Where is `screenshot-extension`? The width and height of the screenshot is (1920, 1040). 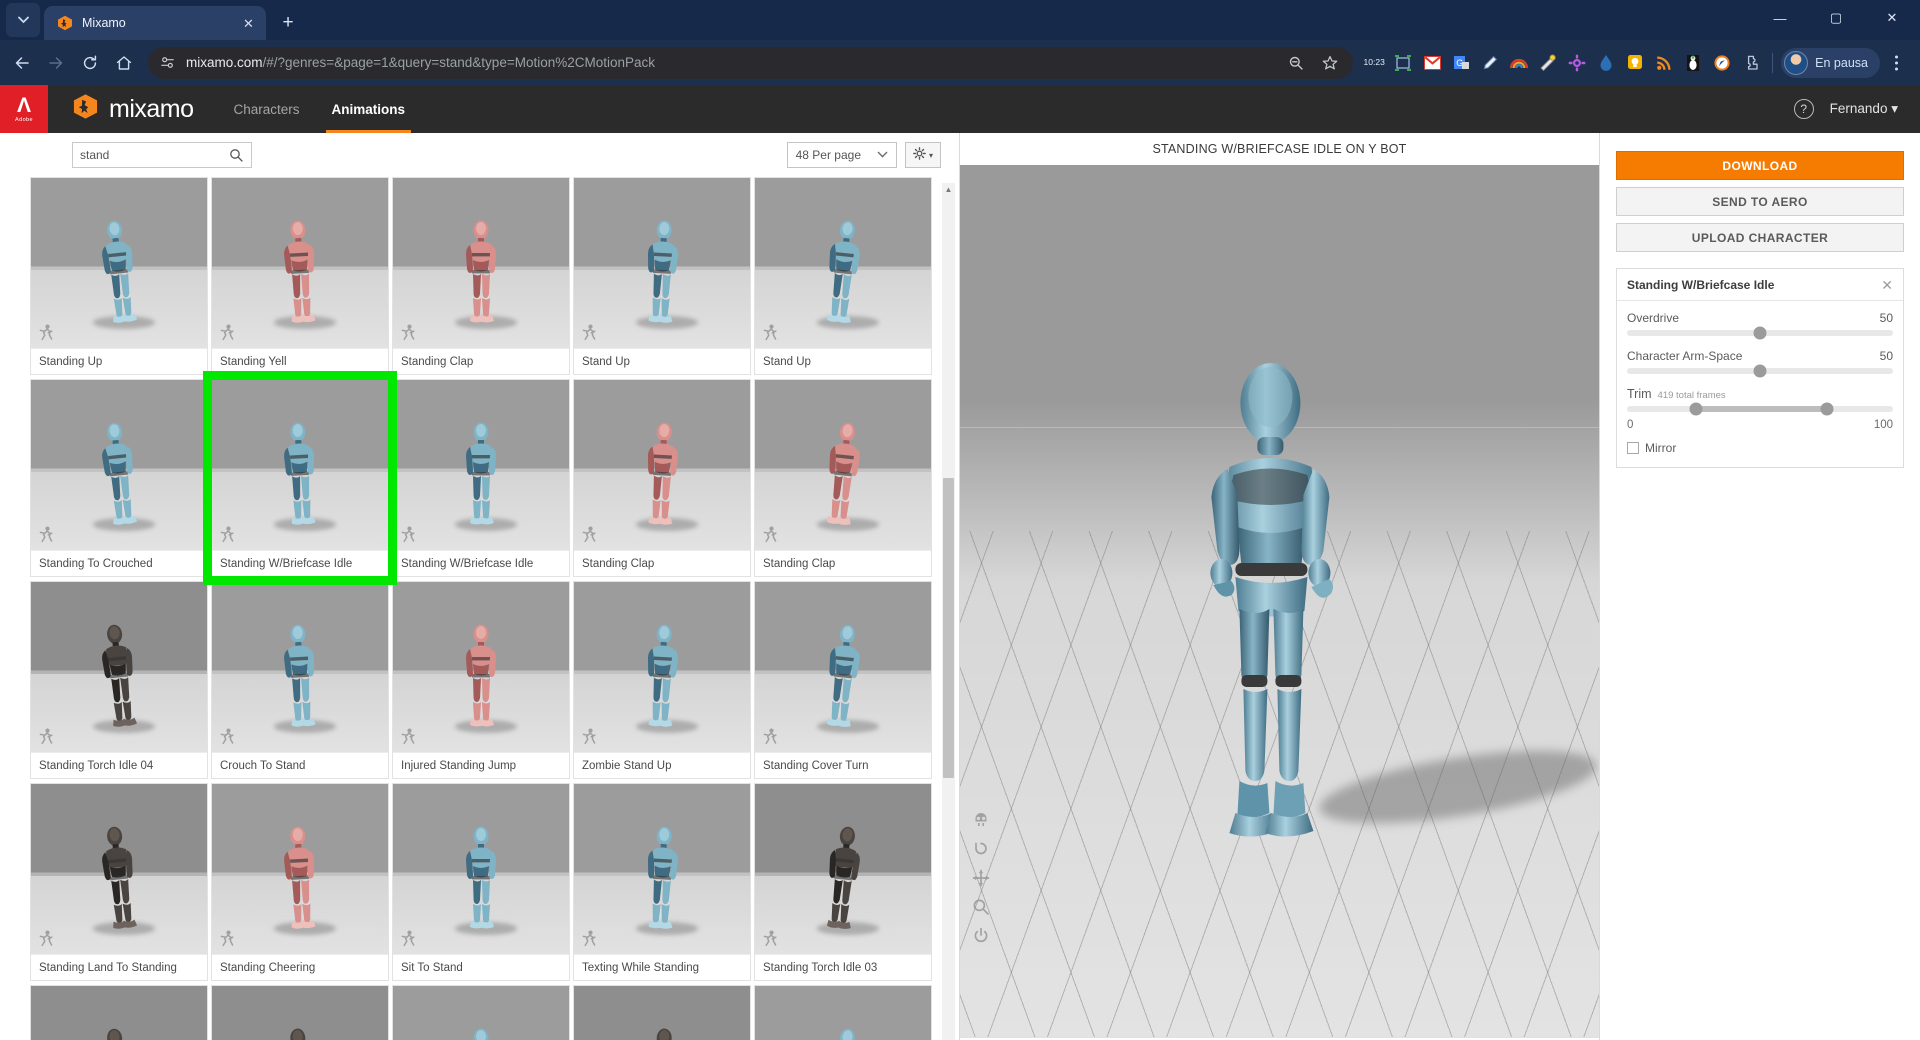
screenshot-extension is located at coordinates (1403, 63).